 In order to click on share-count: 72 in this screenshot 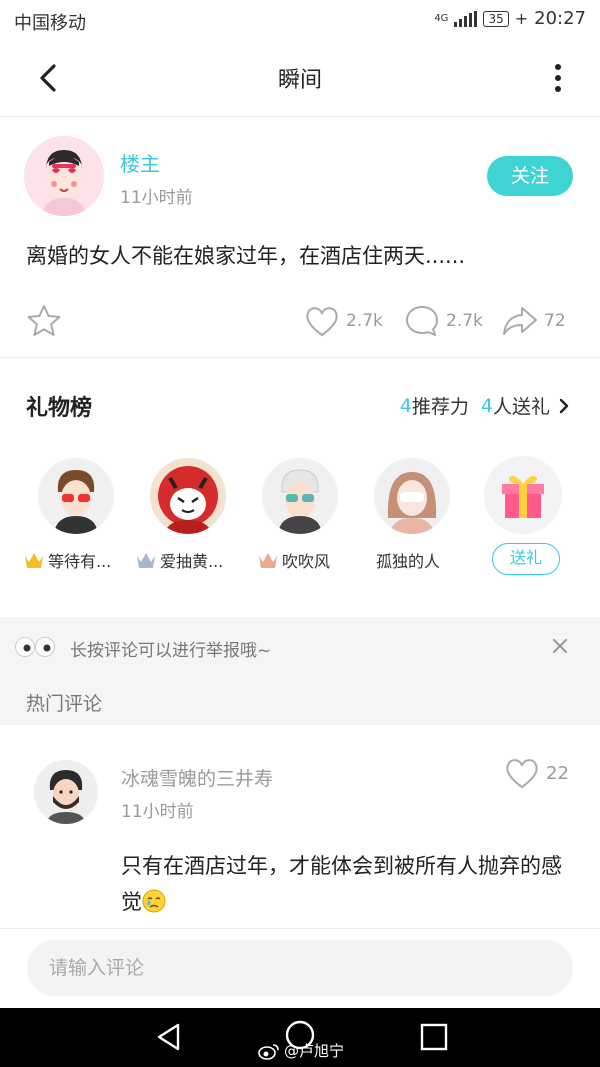, I will do `click(555, 321)`.